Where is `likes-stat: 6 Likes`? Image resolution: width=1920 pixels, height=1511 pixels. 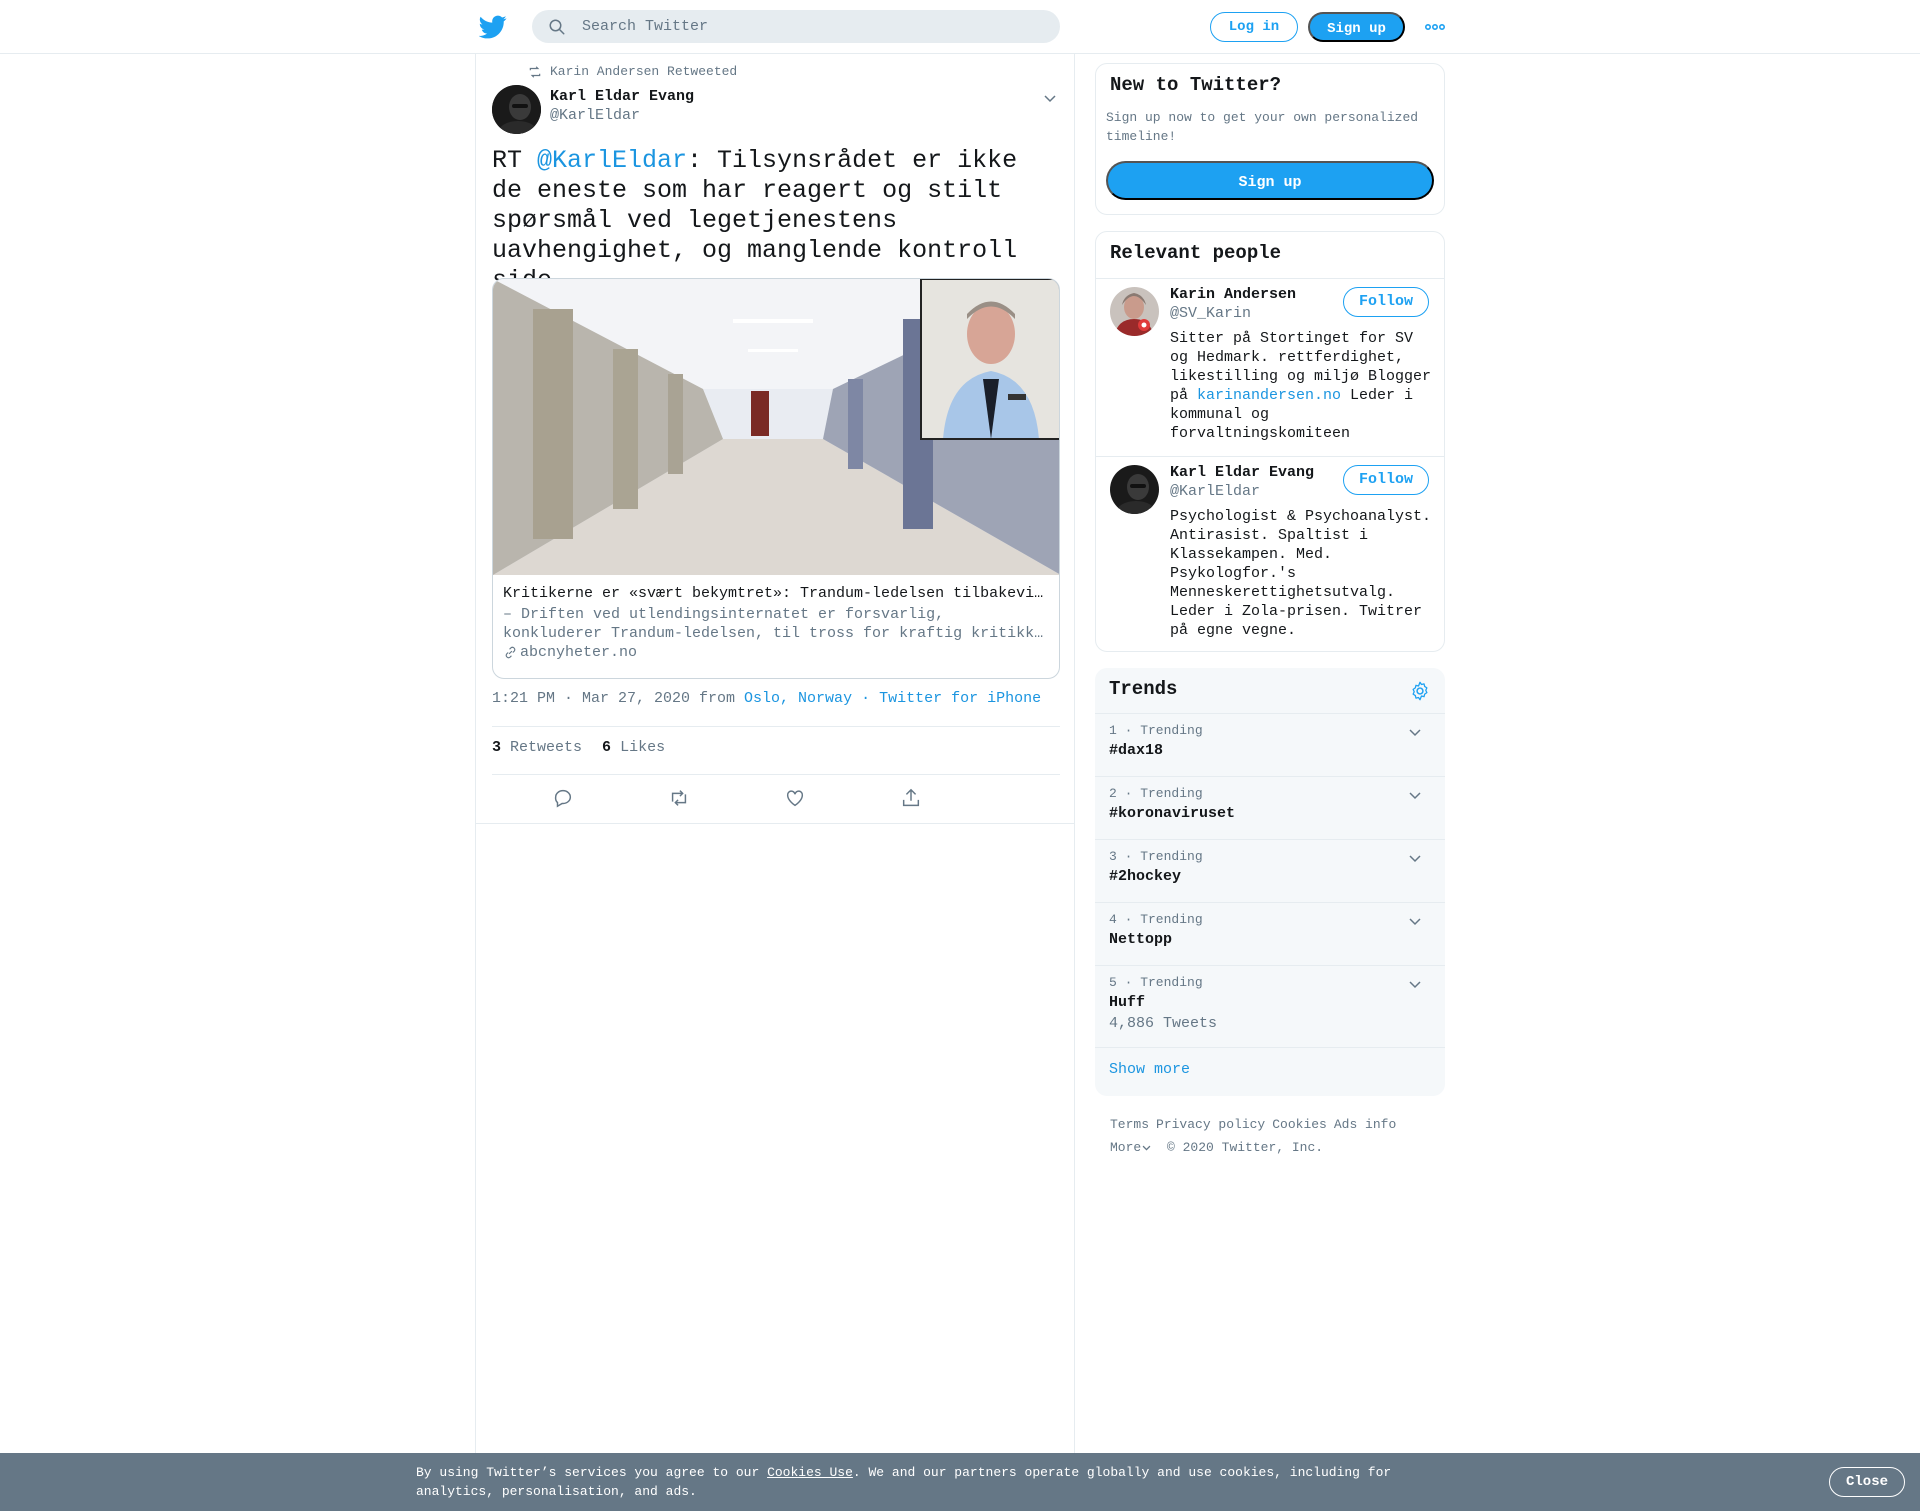
likes-stat: 6 Likes is located at coordinates (633, 747).